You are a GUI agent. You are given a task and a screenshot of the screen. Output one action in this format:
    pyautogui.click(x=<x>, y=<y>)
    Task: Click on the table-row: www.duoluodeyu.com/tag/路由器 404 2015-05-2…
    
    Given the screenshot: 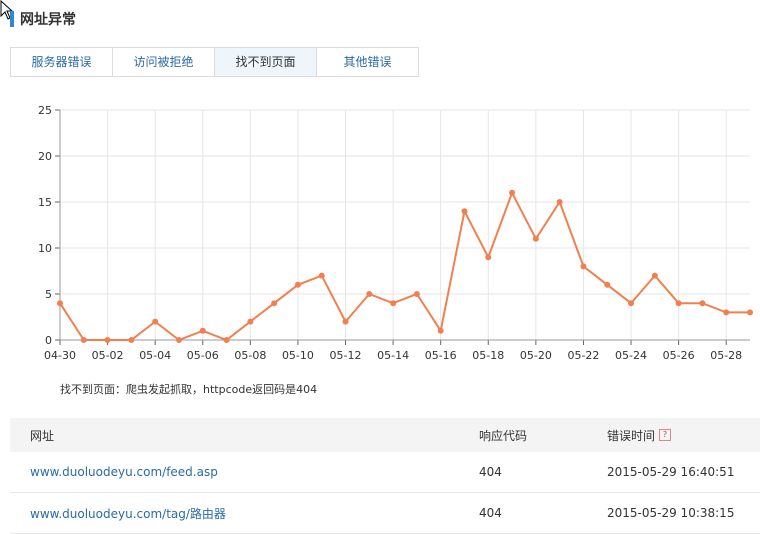 What is the action you would take?
    pyautogui.click(x=385, y=513)
    